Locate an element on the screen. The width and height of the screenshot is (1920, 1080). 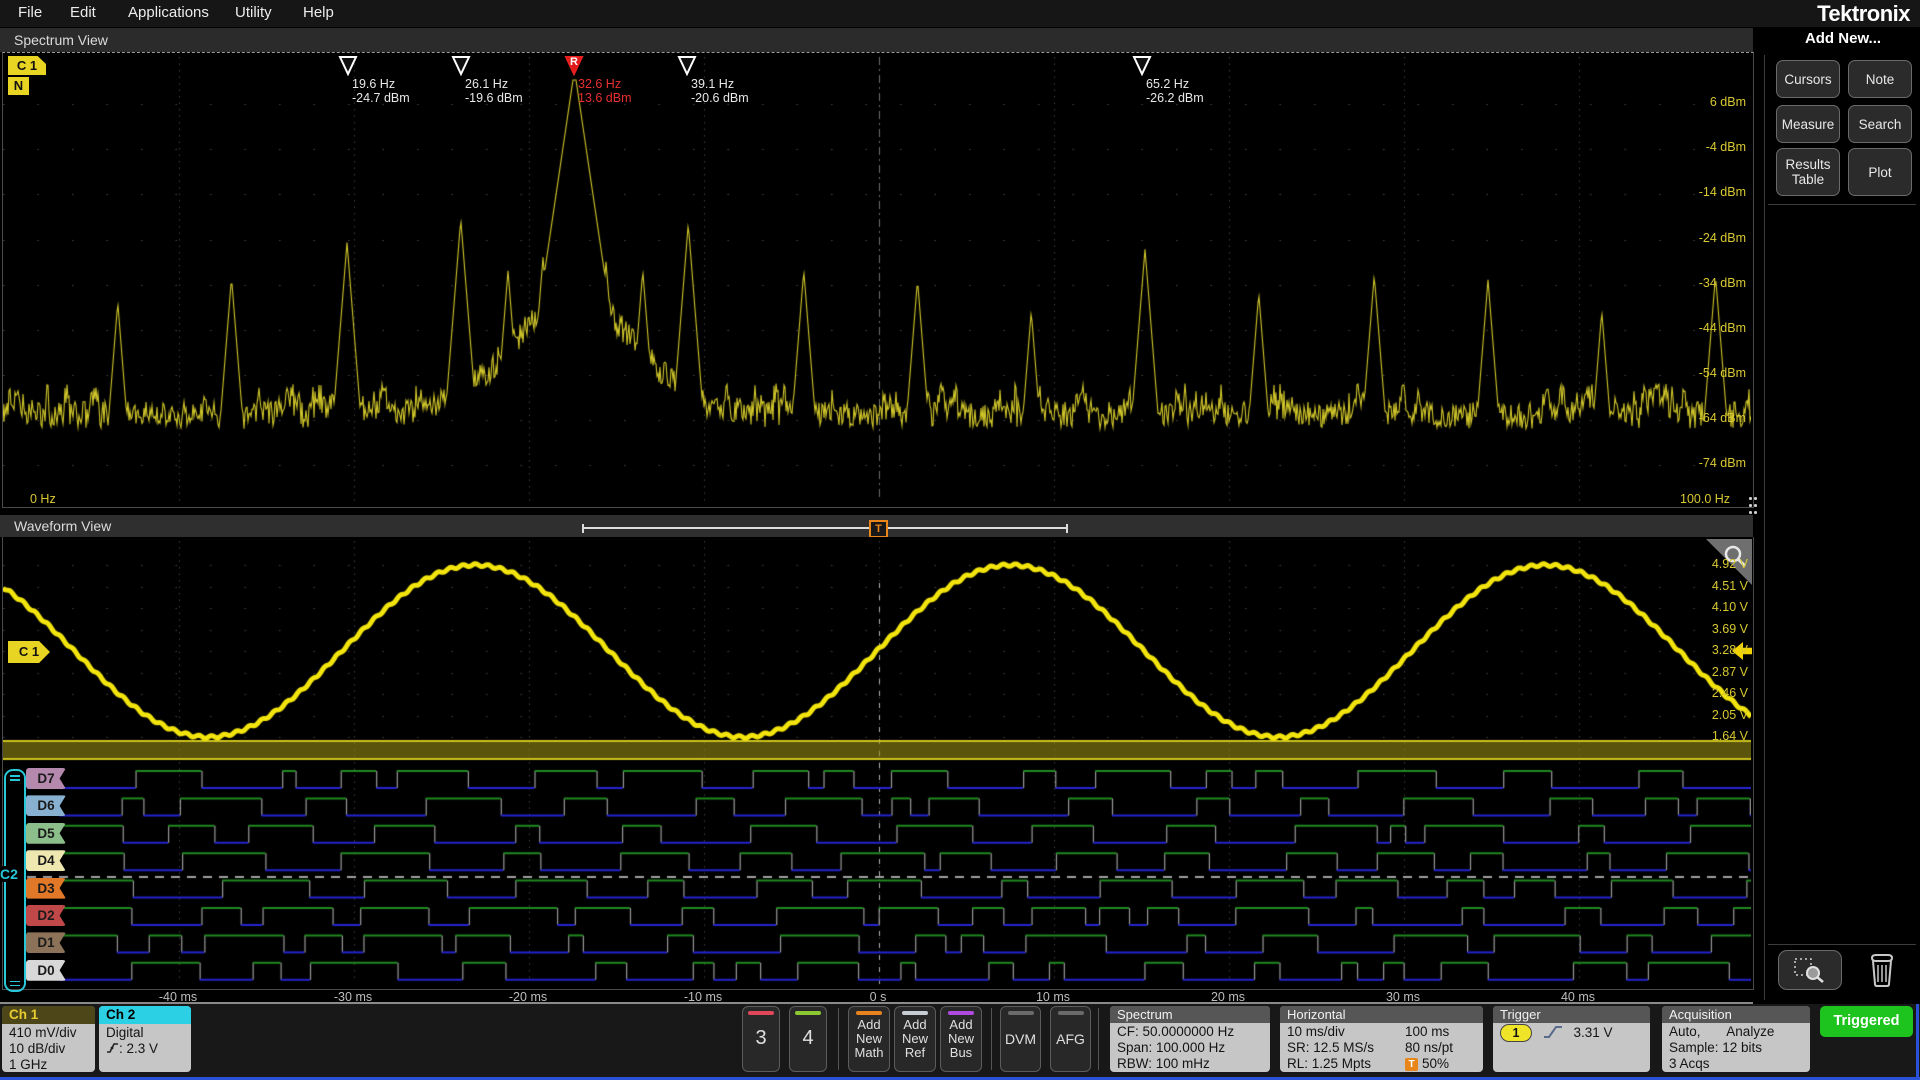
horizontal-col2: 80 ns/pt is located at coordinates (1429, 1047).